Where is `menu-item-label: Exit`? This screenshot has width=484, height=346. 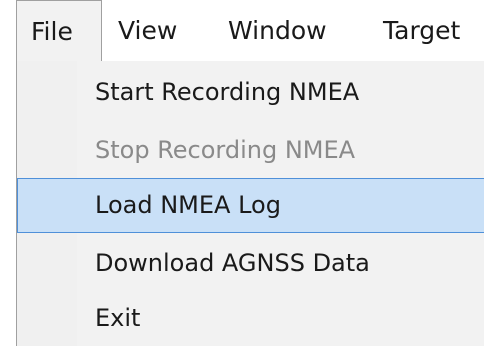
menu-item-label: Exit is located at coordinates (118, 318).